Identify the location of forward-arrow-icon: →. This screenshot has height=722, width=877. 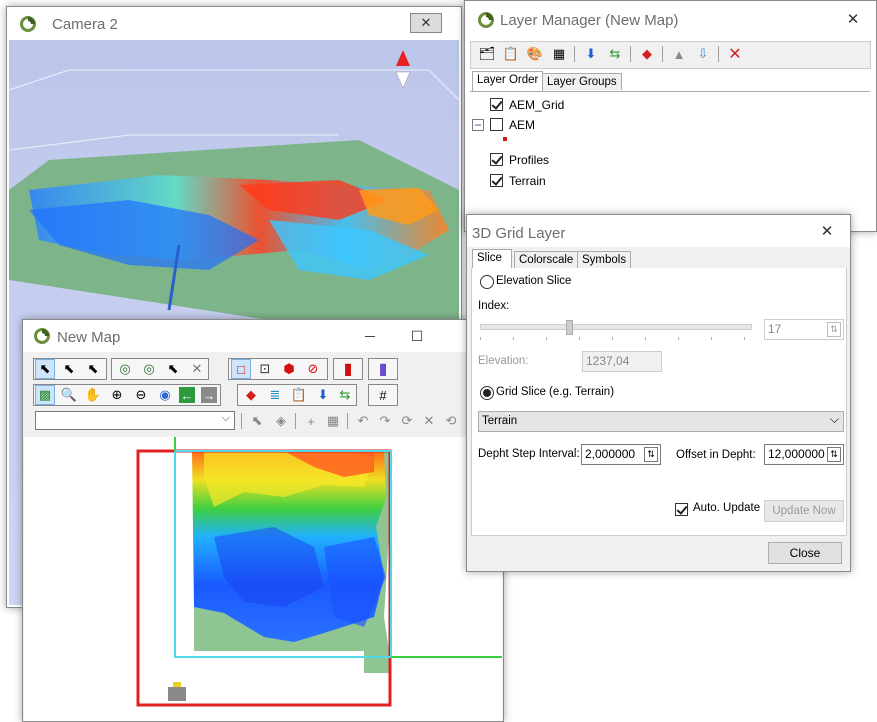
(209, 395).